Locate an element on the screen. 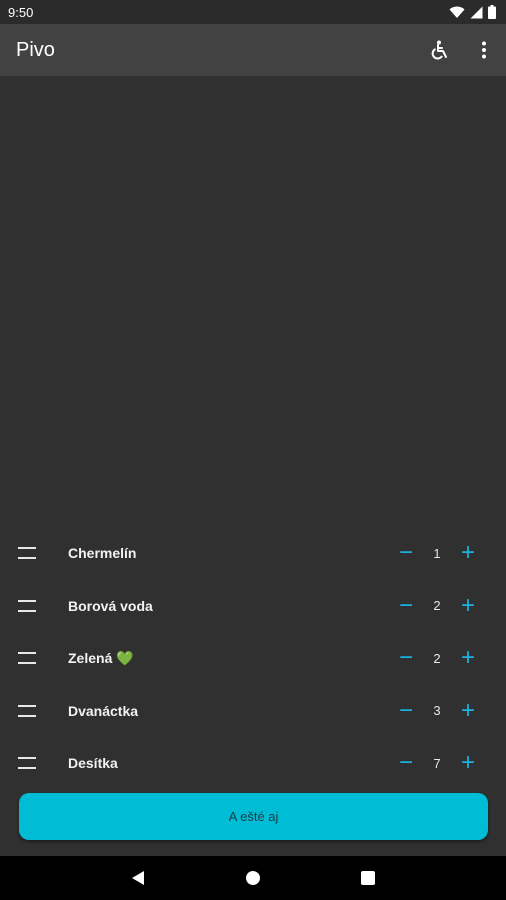  beer-name: Chermelín is located at coordinates (102, 553).